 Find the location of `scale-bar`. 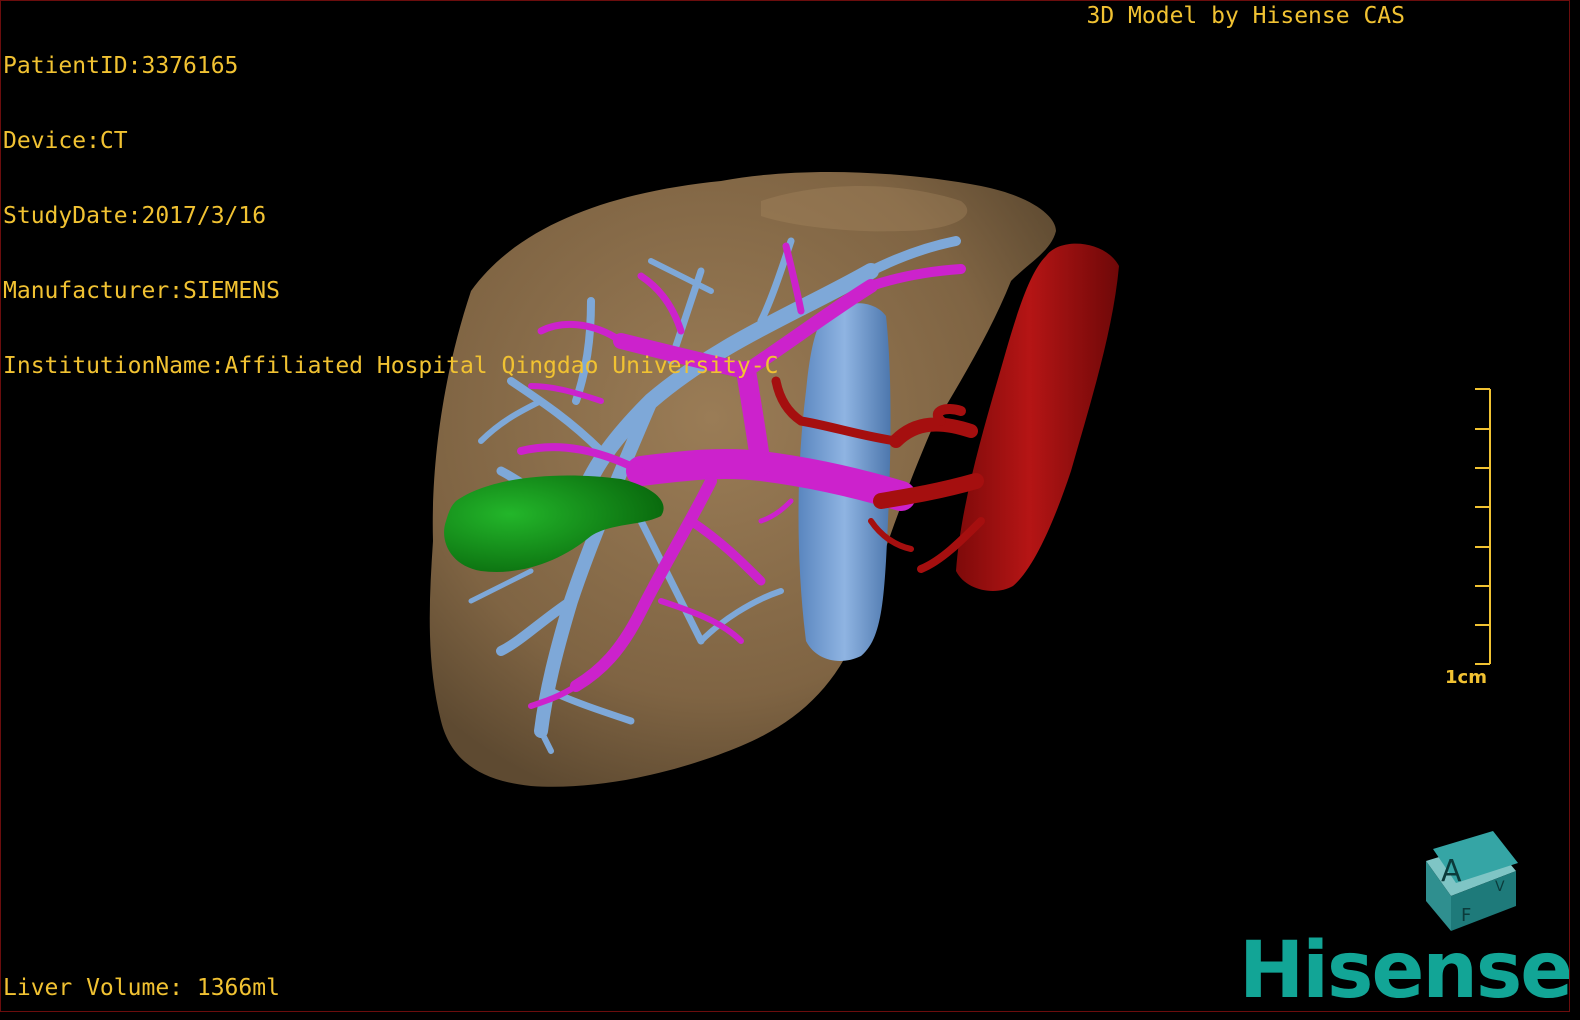

scale-bar is located at coordinates (1483, 526).